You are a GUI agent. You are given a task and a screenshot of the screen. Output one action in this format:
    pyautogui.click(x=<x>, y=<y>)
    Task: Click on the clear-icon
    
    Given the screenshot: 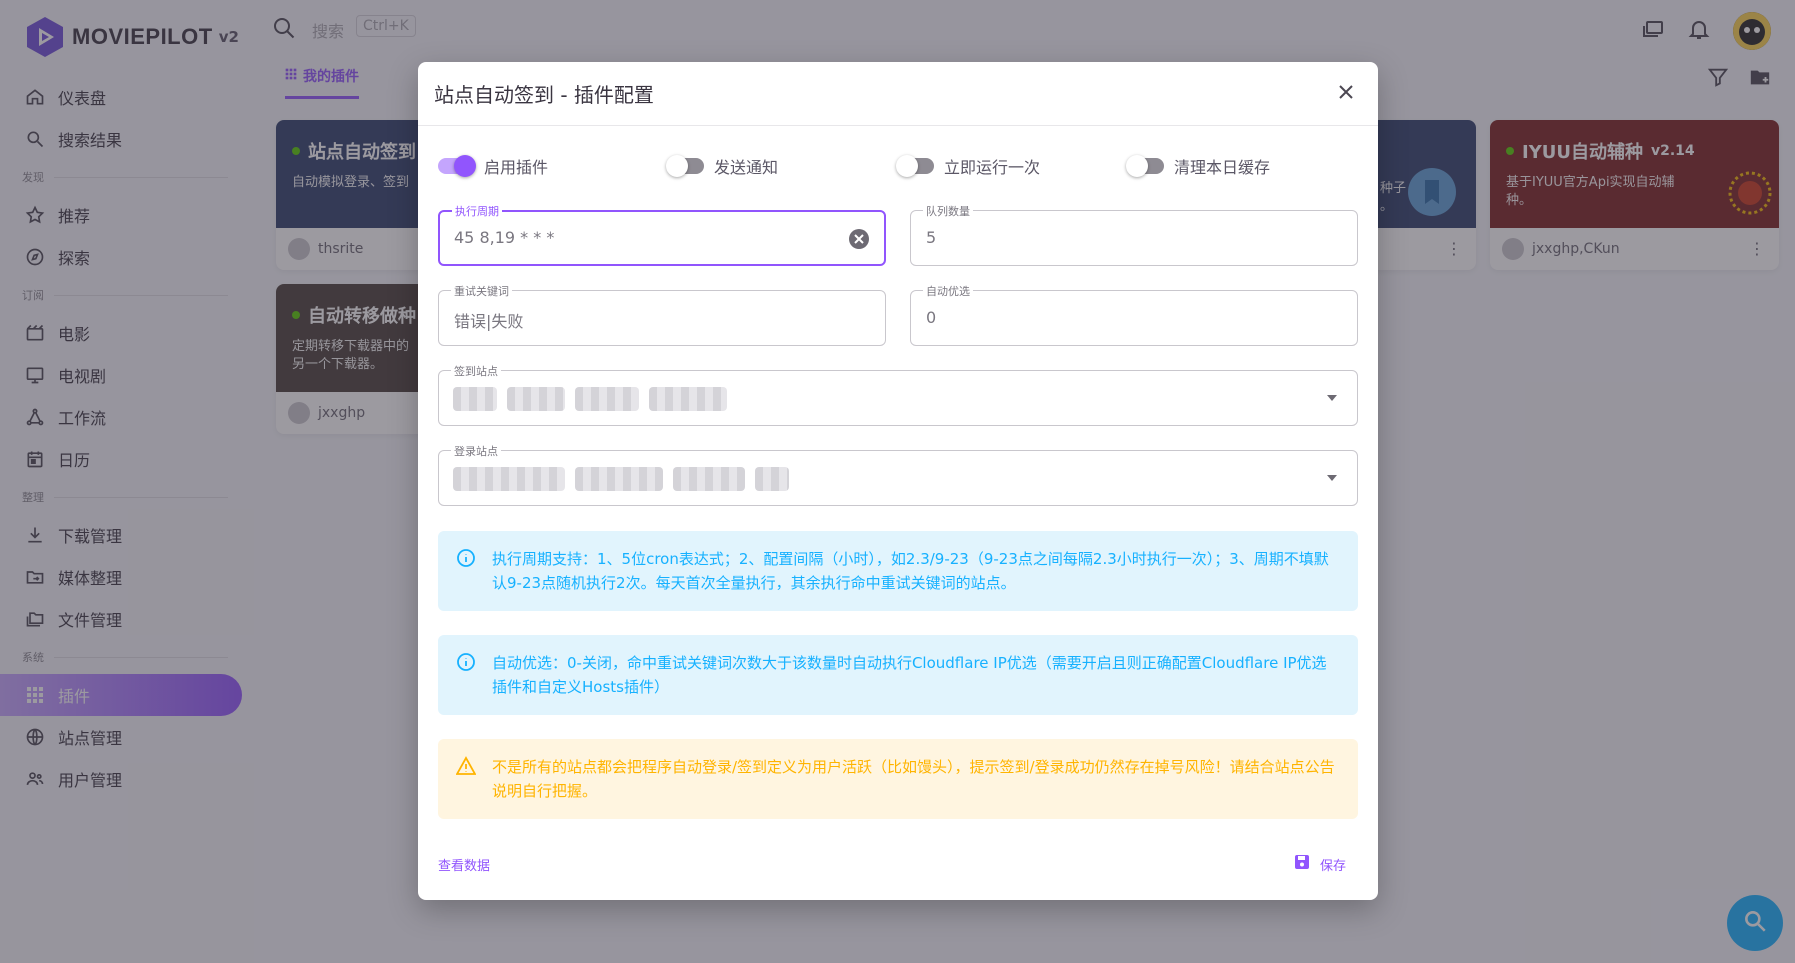 What is the action you would take?
    pyautogui.click(x=859, y=239)
    